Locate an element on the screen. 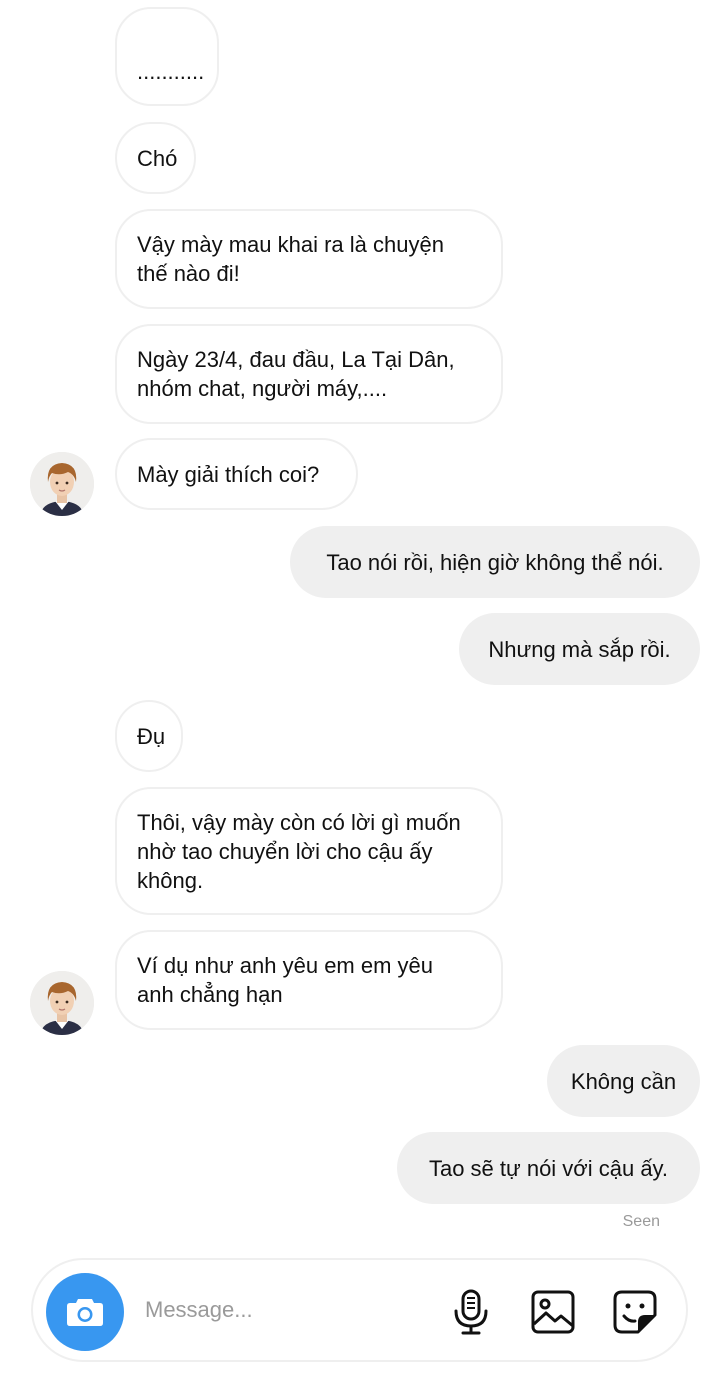 The width and height of the screenshot is (720, 1395). message-text: Không cần is located at coordinates (623, 1081).